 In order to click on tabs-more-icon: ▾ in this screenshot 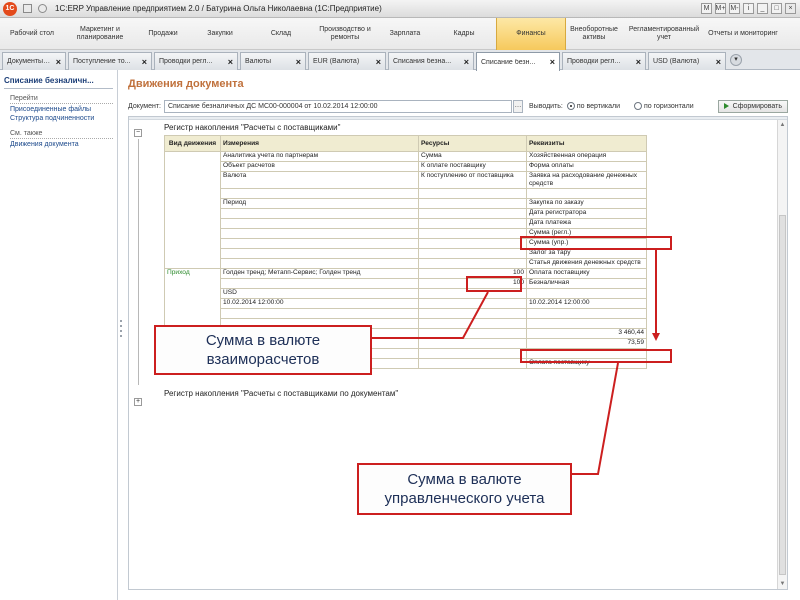, I will do `click(736, 60)`.